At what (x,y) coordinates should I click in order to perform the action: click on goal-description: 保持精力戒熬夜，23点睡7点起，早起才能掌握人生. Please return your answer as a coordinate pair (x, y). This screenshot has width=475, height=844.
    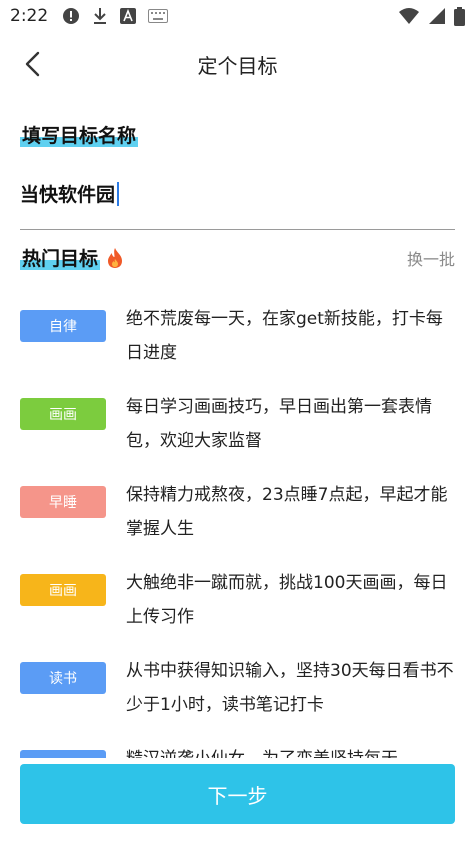
    Looking at the image, I should click on (287, 512).